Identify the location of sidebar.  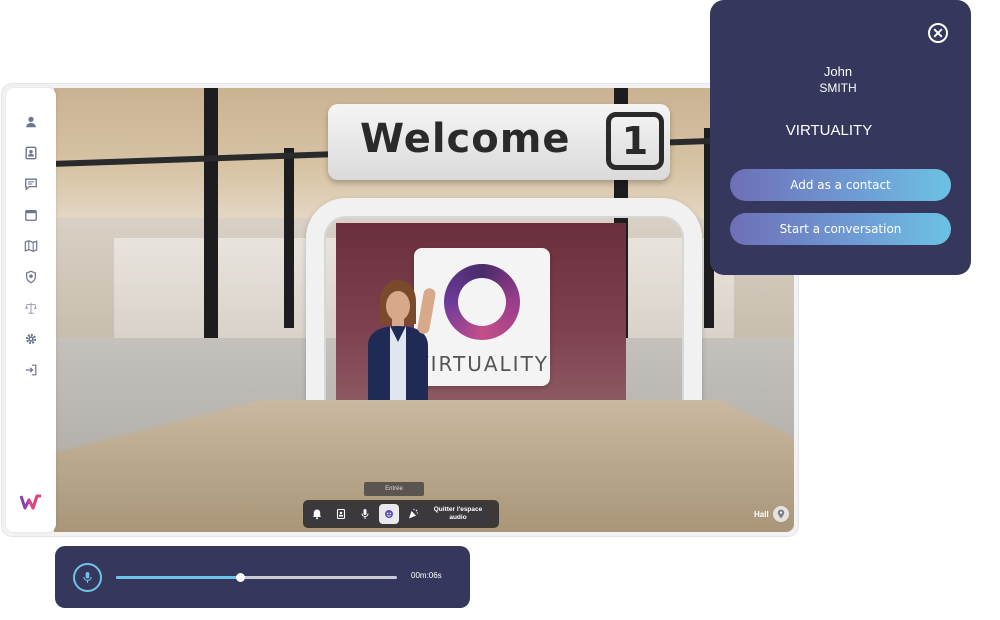
(31, 310).